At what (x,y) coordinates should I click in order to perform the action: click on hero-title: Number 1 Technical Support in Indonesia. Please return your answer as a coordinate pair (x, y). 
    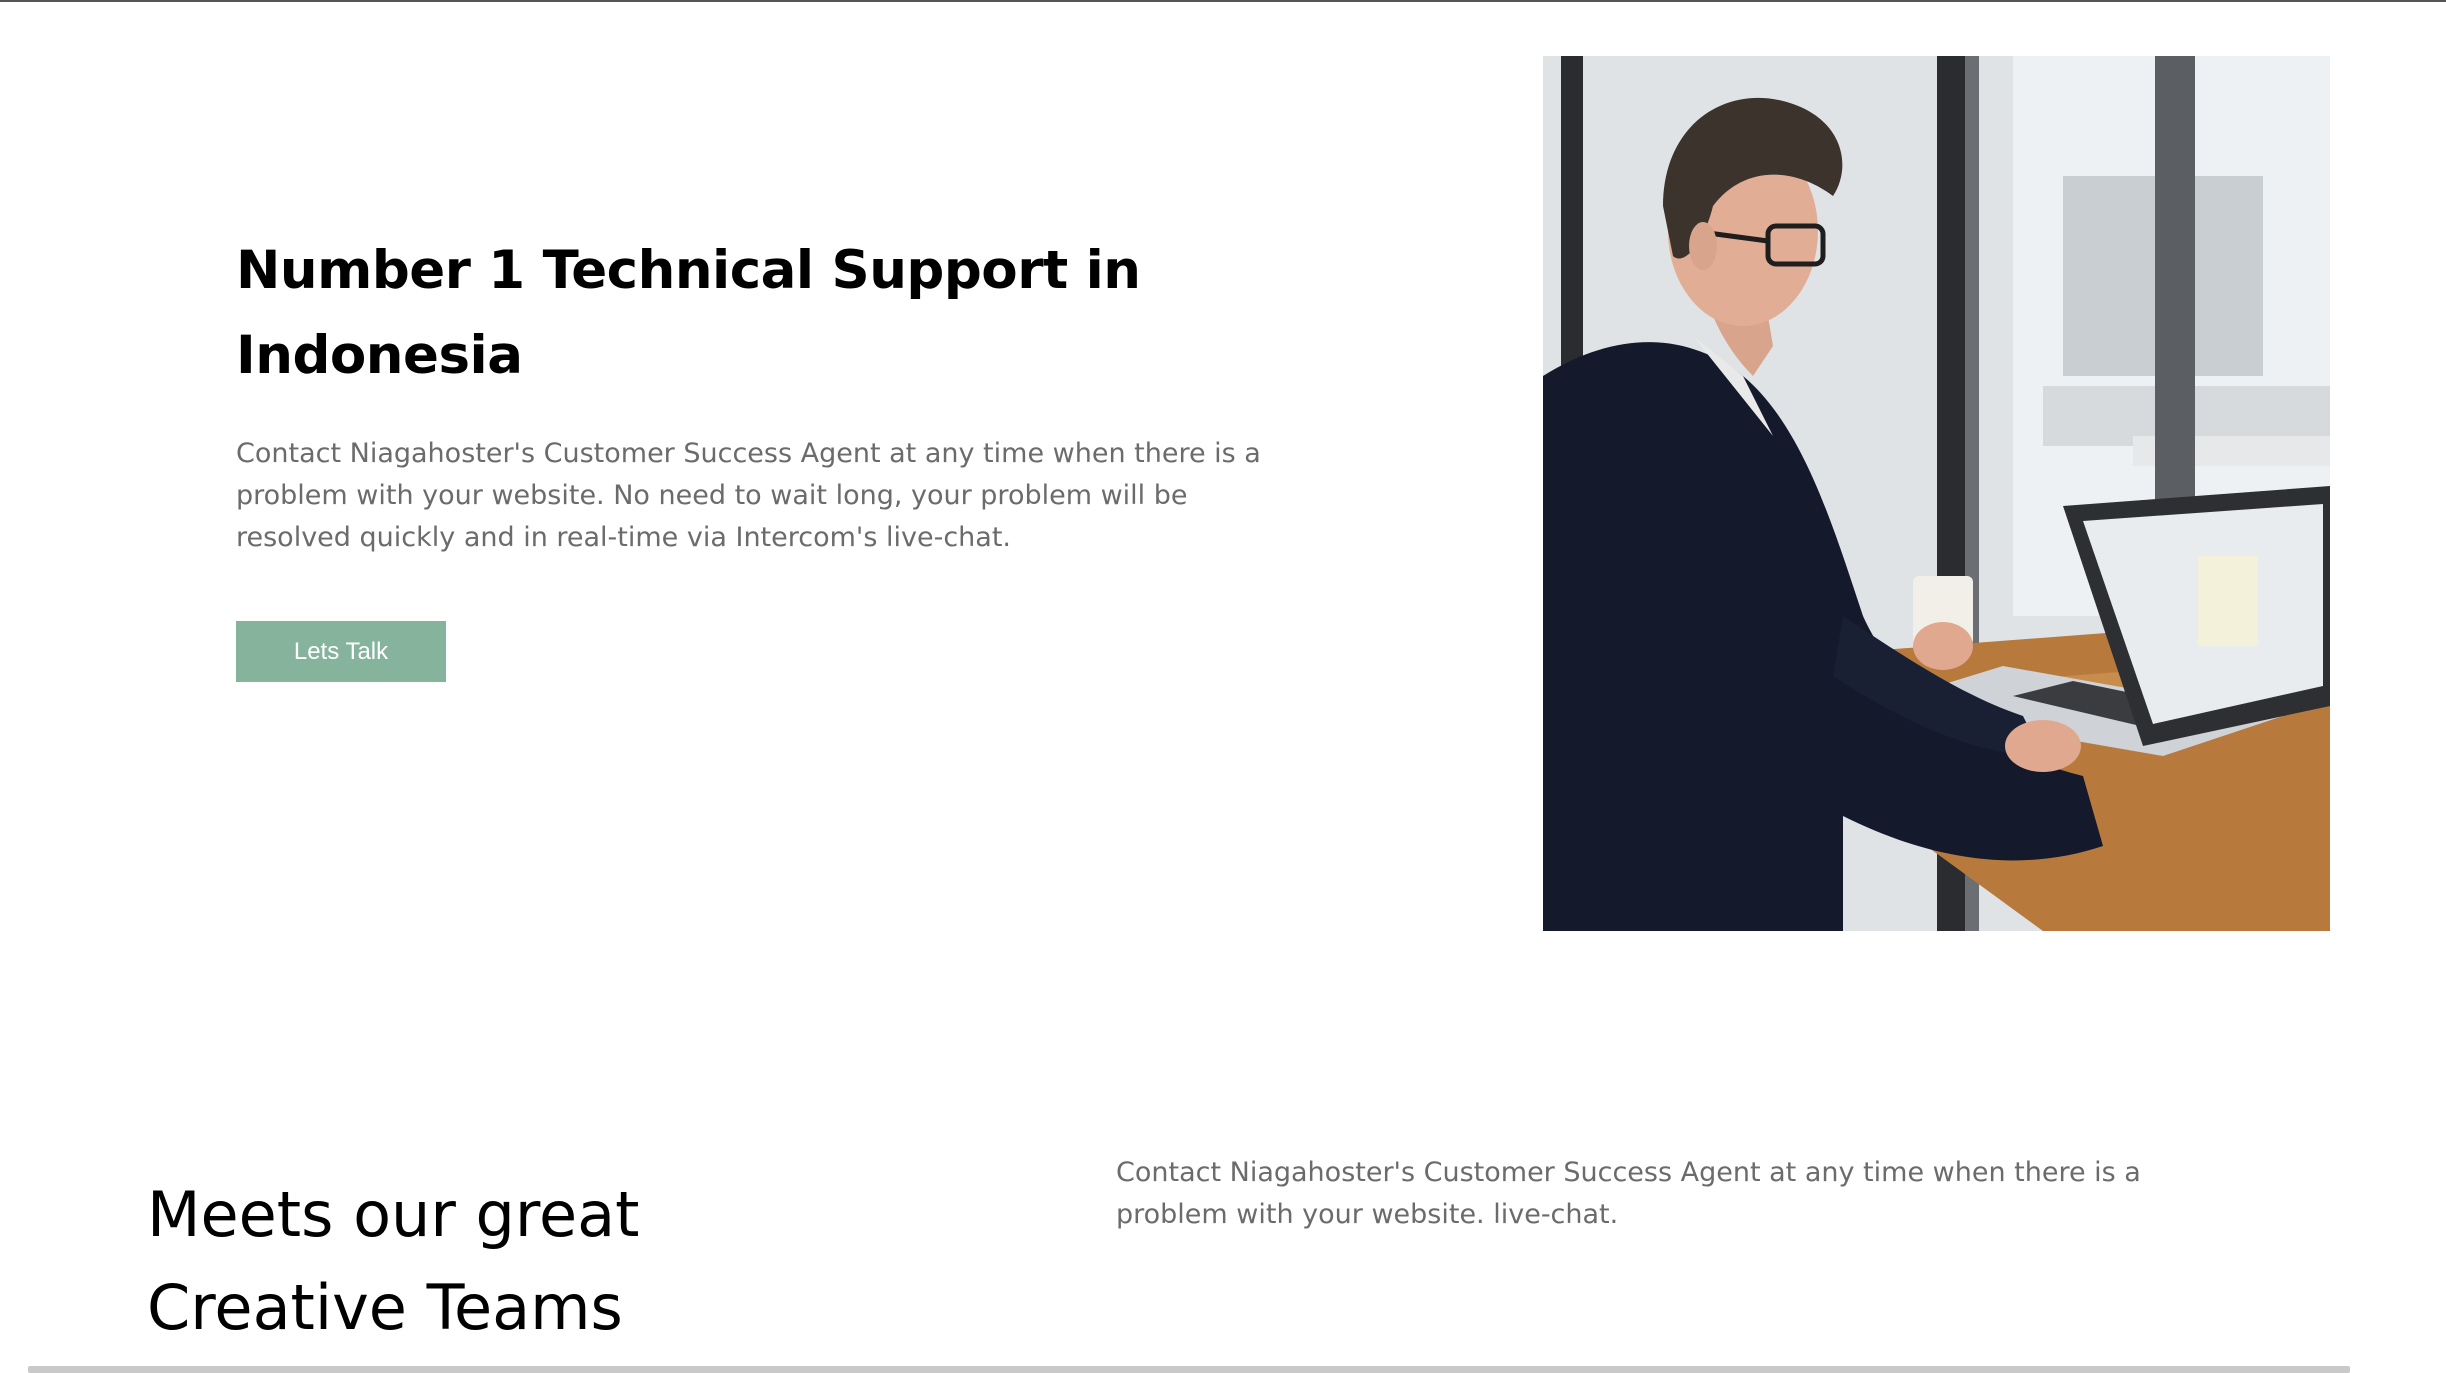
    Looking at the image, I should click on (688, 313).